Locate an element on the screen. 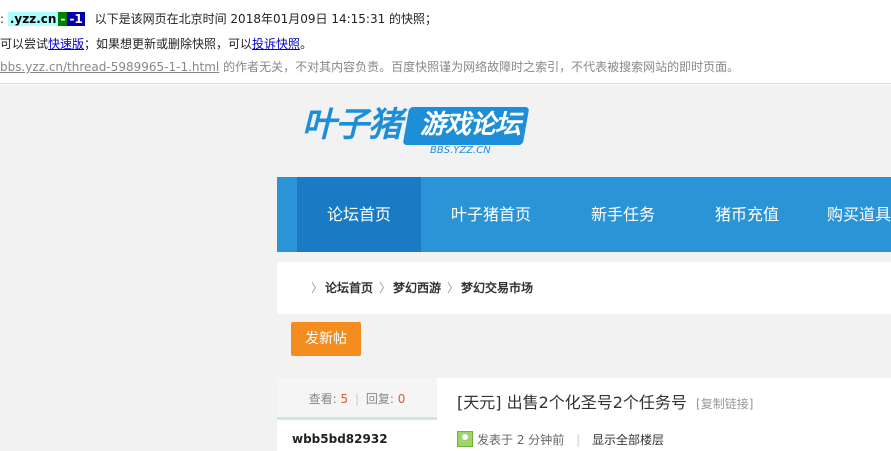 The height and width of the screenshot is (451, 891). logo-badge-text: 游戏论坛 is located at coordinates (470, 125).